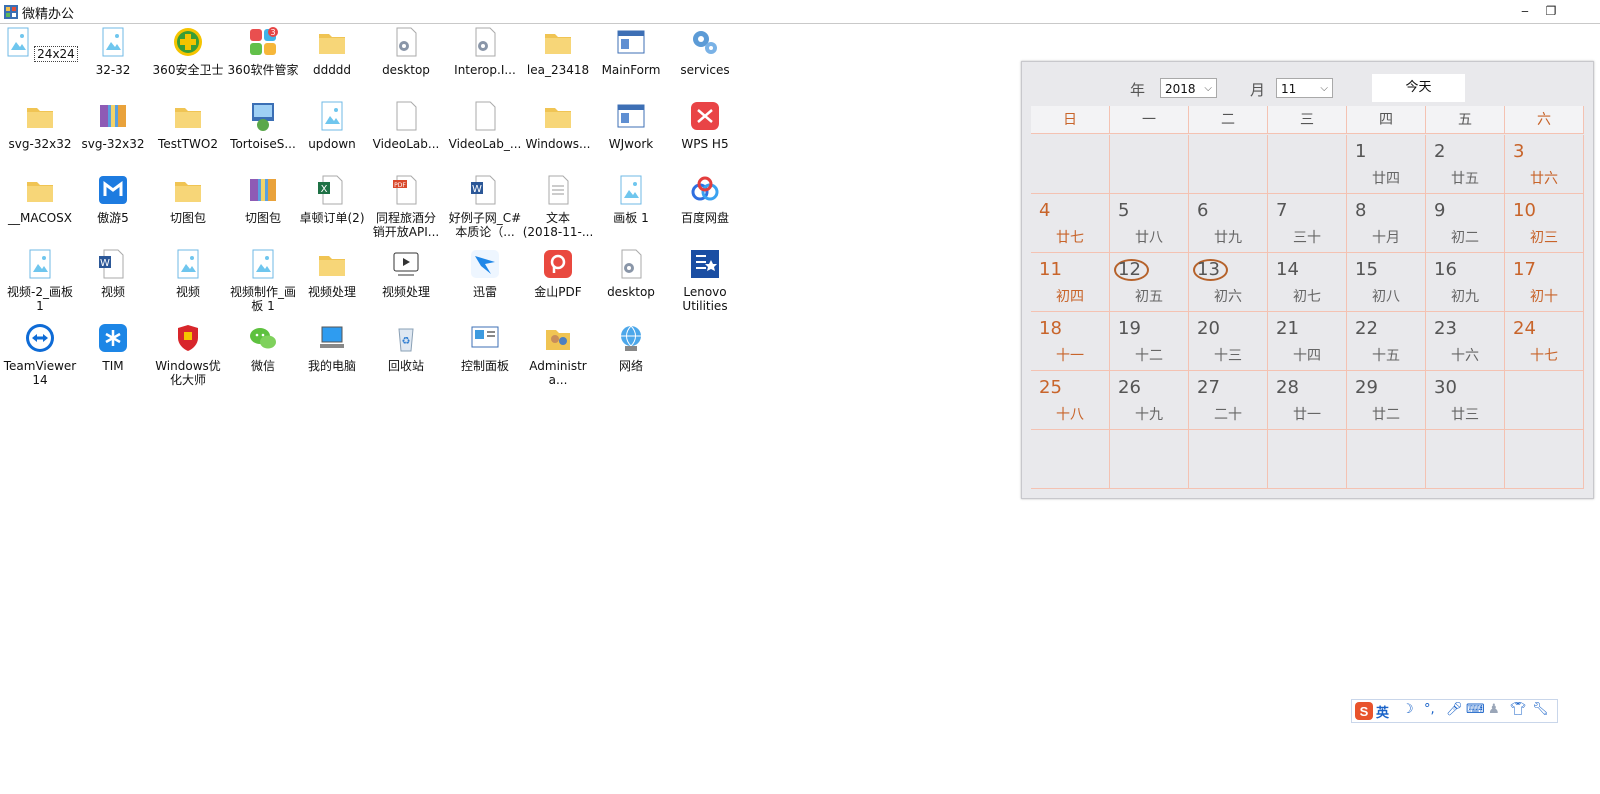  Describe the element at coordinates (406, 347) in the screenshot. I see `desktop-icon: ♻ 回收站` at that location.